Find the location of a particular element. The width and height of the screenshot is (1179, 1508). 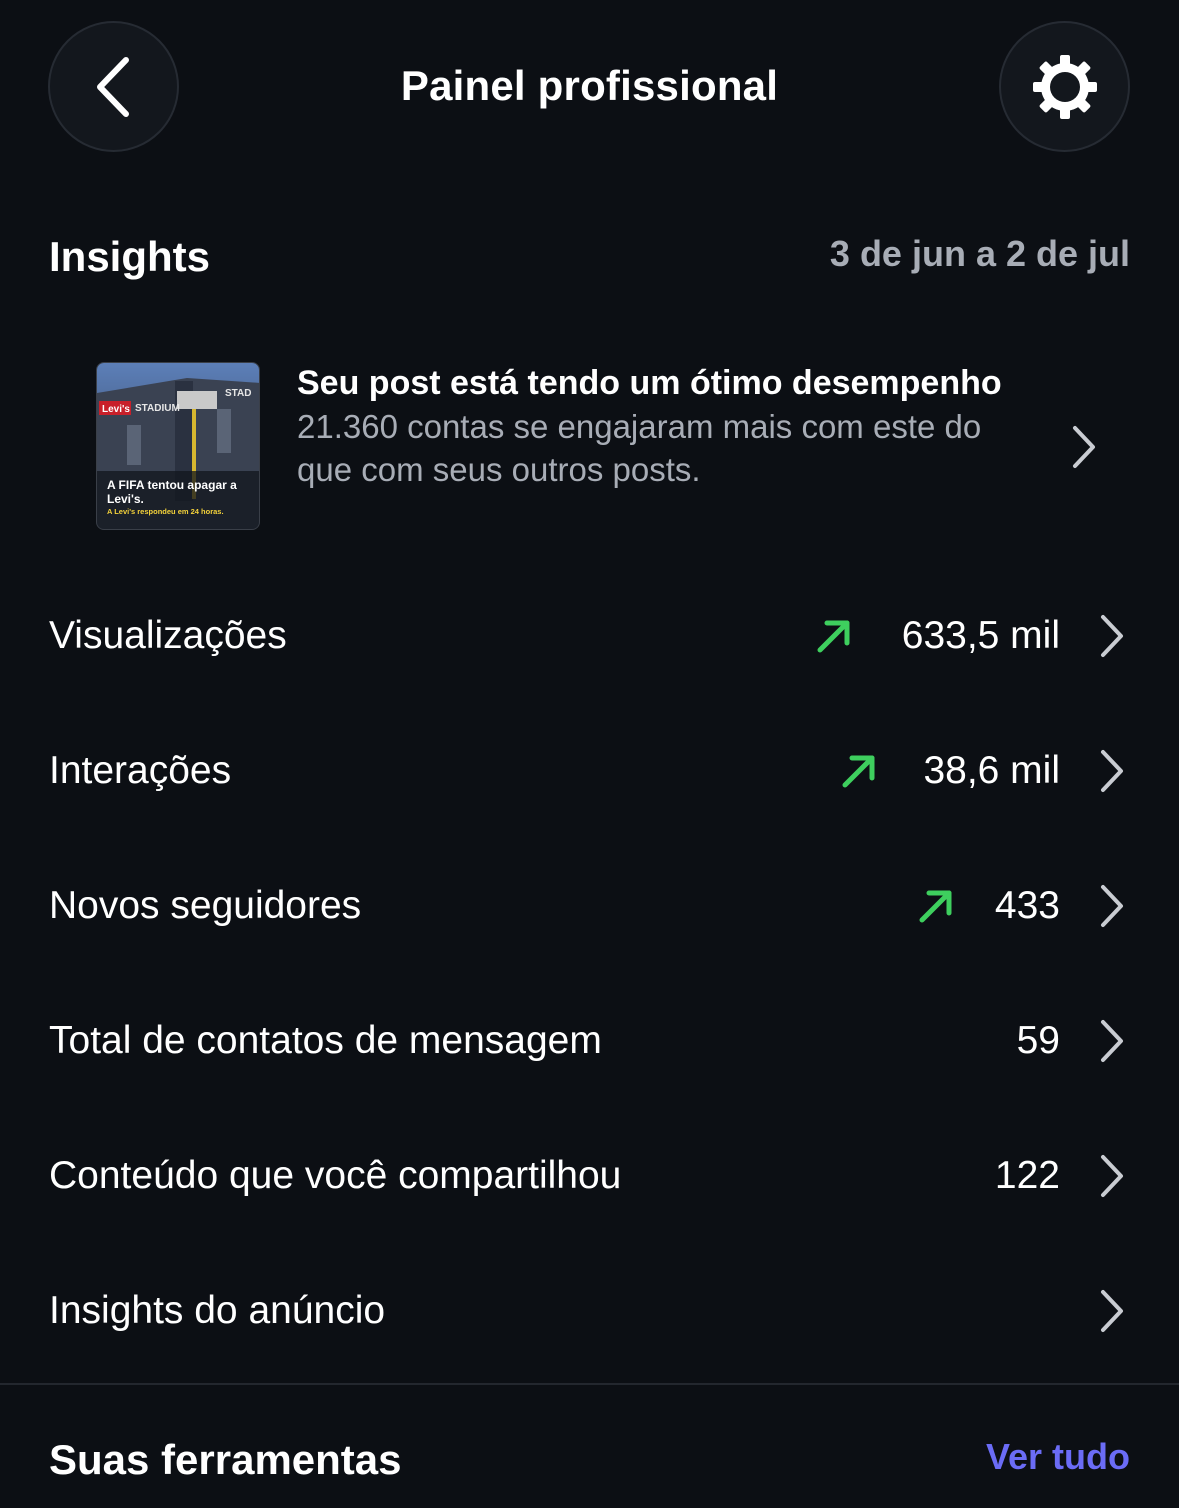

settings-button is located at coordinates (1064, 86).